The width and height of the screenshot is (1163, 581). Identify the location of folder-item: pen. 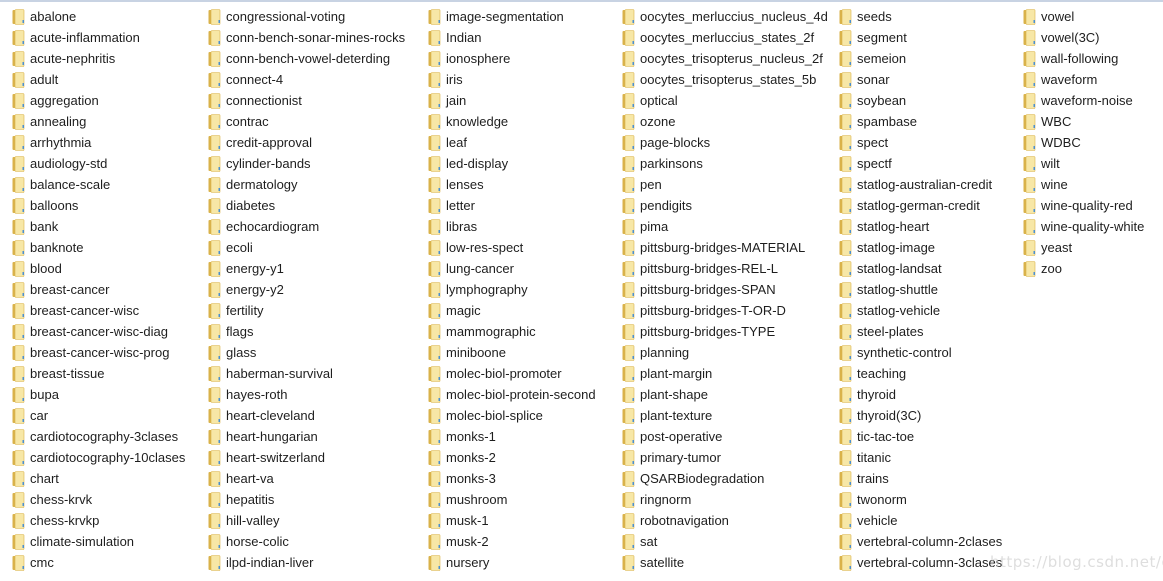
(725, 184).